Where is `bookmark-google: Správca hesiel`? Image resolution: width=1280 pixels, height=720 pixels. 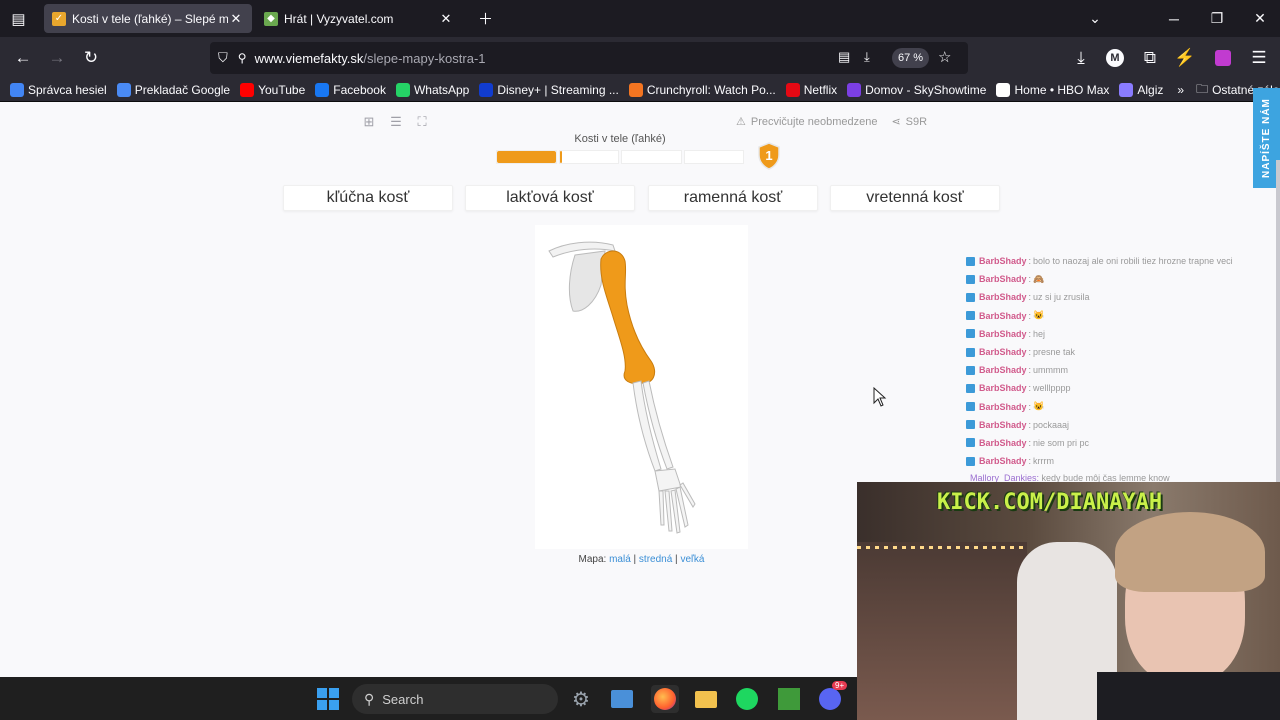
bookmark-google: Správca hesiel is located at coordinates (58, 90).